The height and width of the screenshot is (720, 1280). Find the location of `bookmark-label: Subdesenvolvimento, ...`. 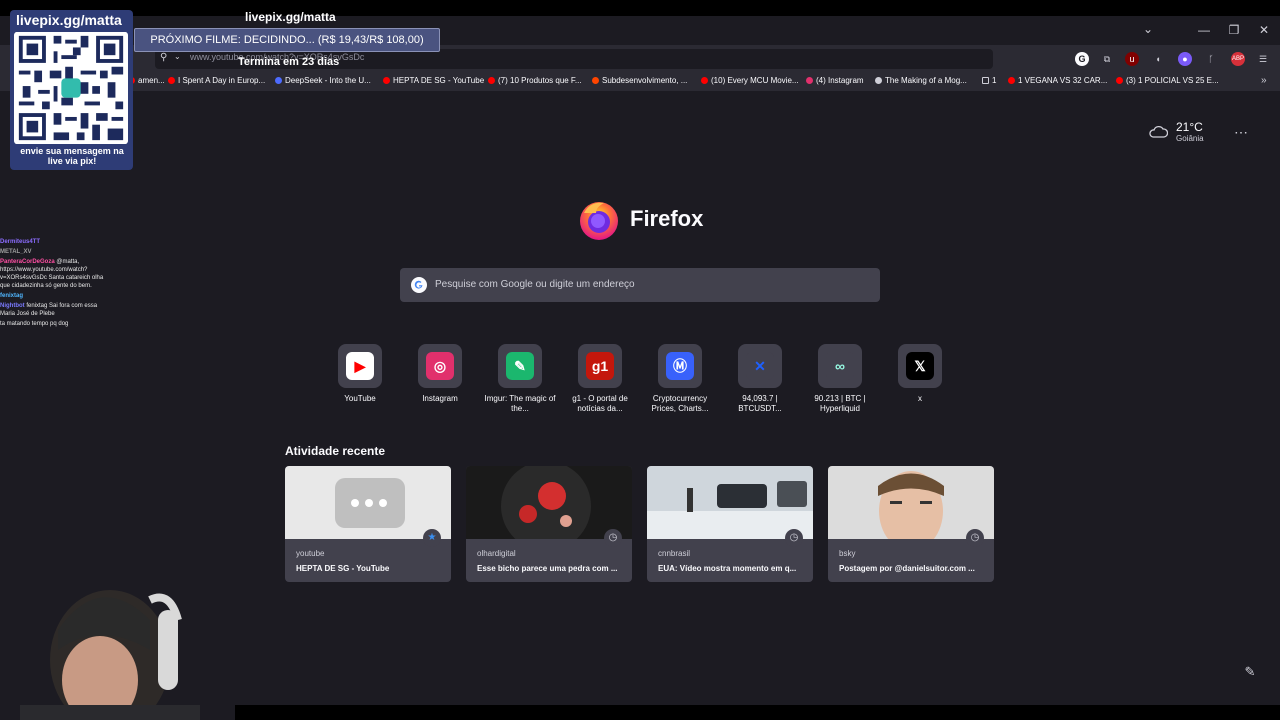

bookmark-label: Subdesenvolvimento, ... is located at coordinates (645, 80).